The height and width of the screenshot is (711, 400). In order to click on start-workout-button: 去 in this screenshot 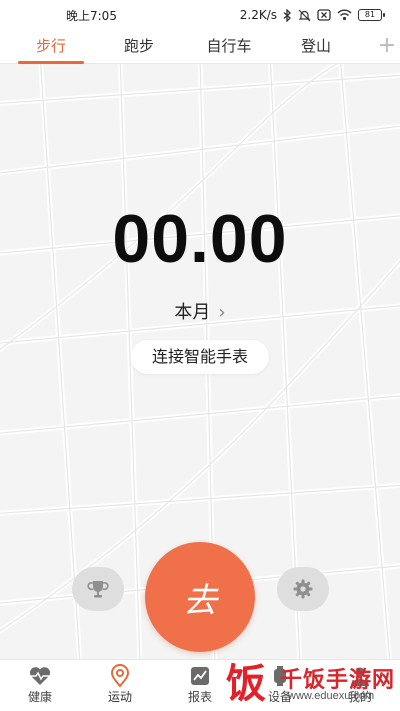, I will do `click(200, 597)`.